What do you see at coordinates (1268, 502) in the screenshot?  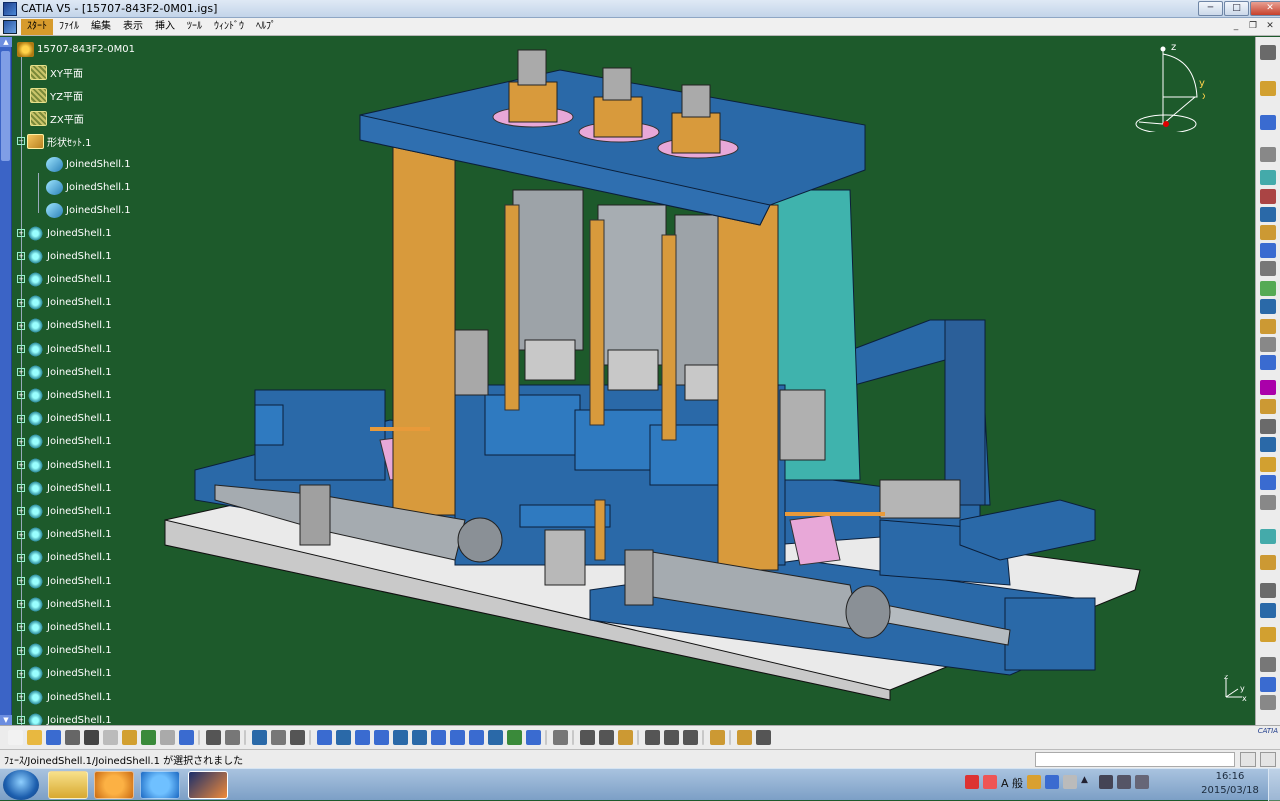 I see `pattern-icon` at bounding box center [1268, 502].